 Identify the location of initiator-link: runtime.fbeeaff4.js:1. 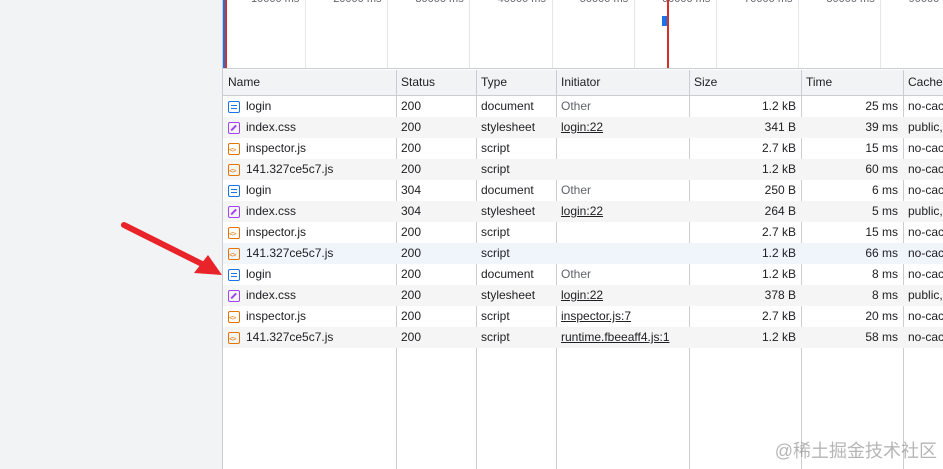
(615, 337).